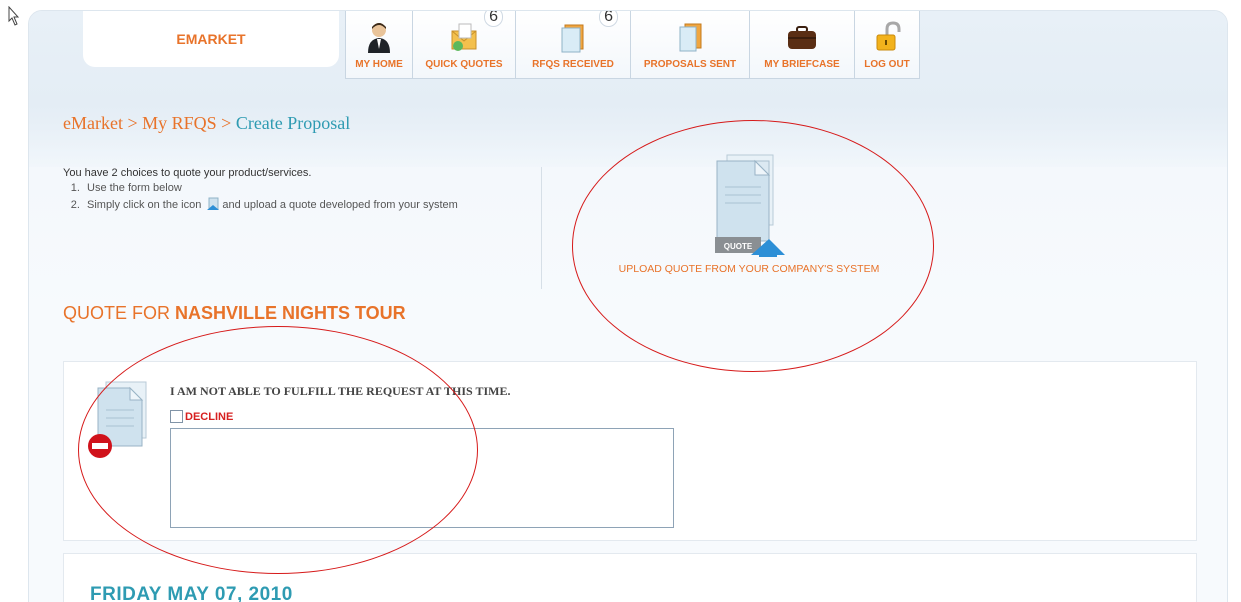  Describe the element at coordinates (117, 419) in the screenshot. I see `decline-document-icon` at that location.